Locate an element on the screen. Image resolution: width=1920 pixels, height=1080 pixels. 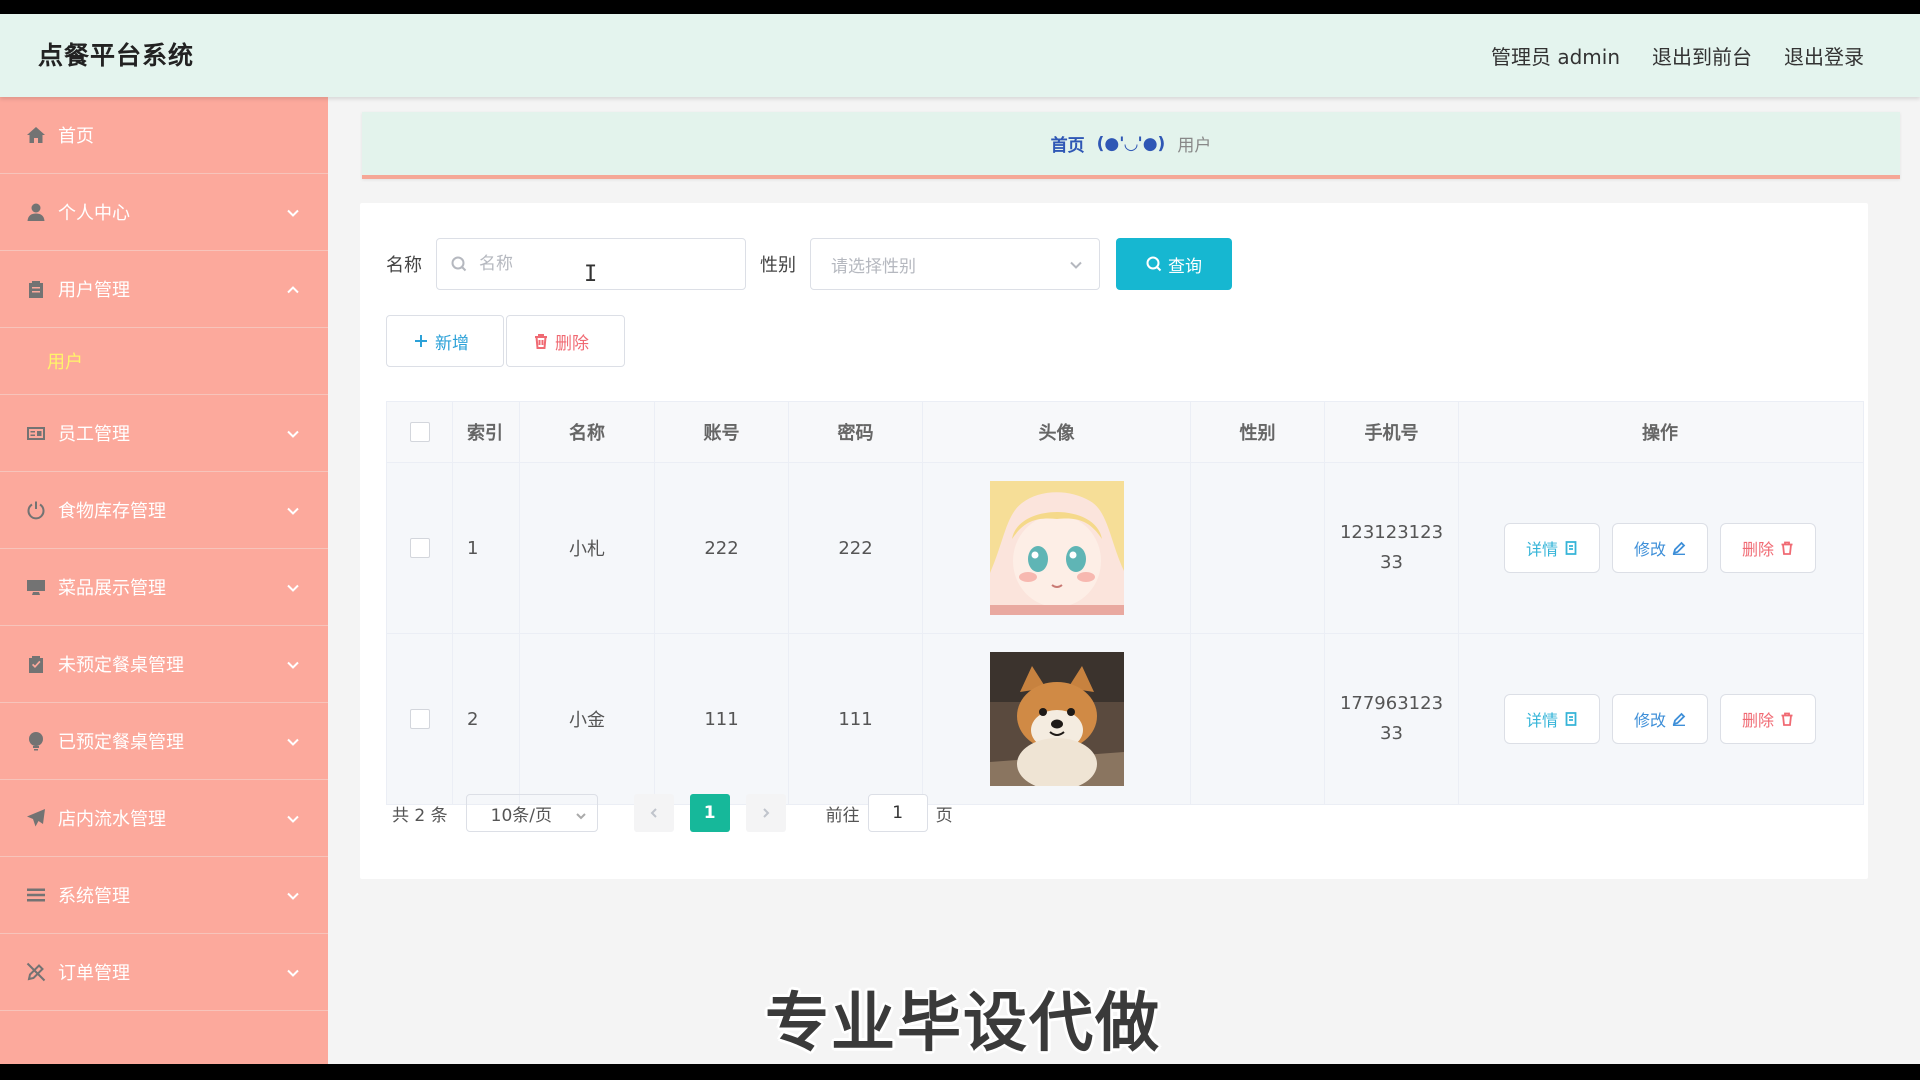
row-check-cell is located at coordinates (420, 719).